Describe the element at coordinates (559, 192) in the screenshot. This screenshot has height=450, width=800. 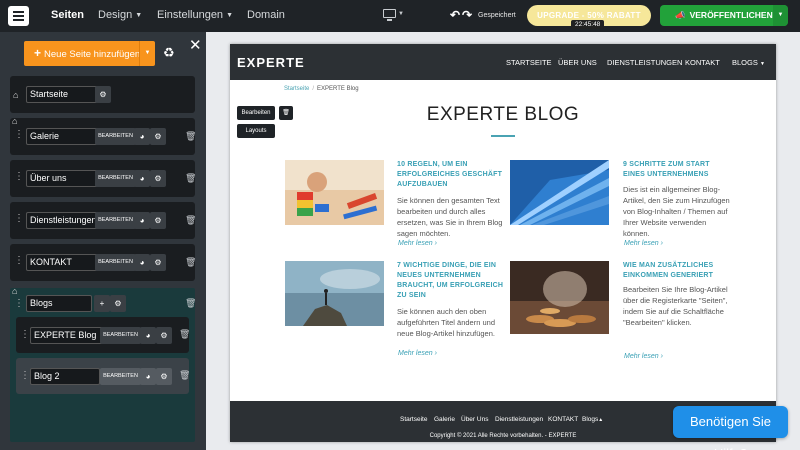
I see `post-image-stairs` at that location.